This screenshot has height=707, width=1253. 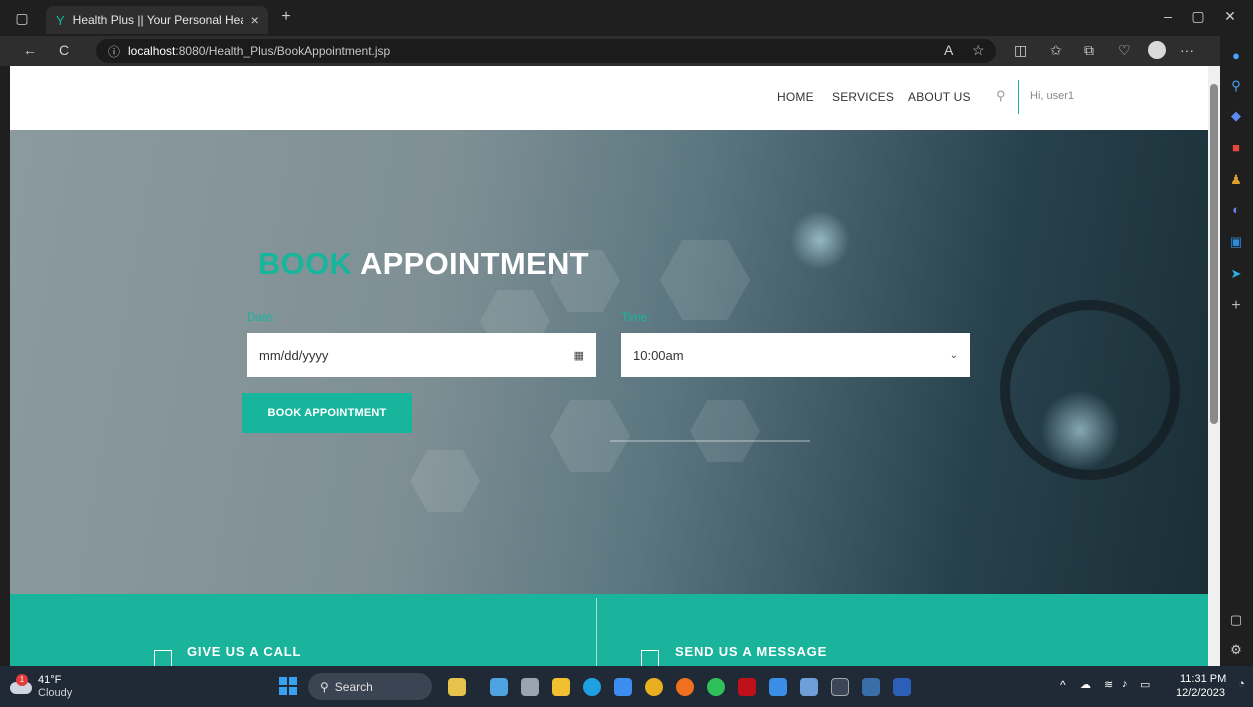 What do you see at coordinates (1157, 50) in the screenshot?
I see `profile-avatar` at bounding box center [1157, 50].